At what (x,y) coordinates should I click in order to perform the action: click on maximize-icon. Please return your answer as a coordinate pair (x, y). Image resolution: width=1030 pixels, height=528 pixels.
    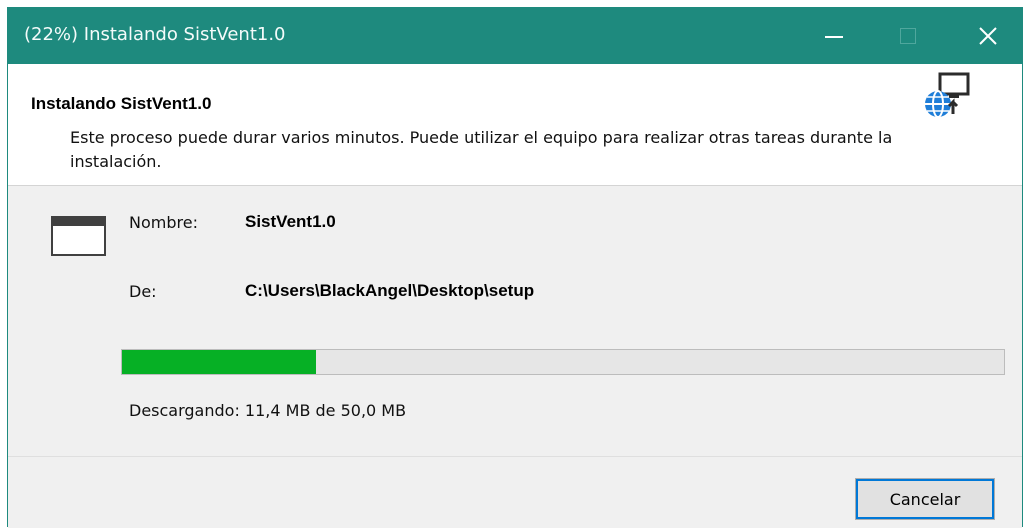
    Looking at the image, I should click on (908, 36).